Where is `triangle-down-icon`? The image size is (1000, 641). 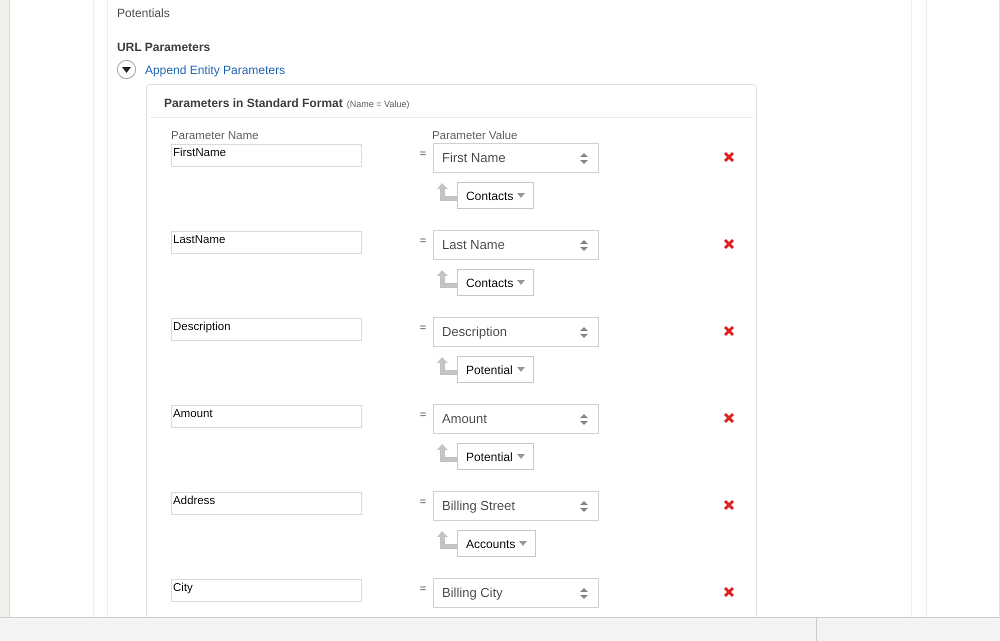 triangle-down-icon is located at coordinates (126, 69).